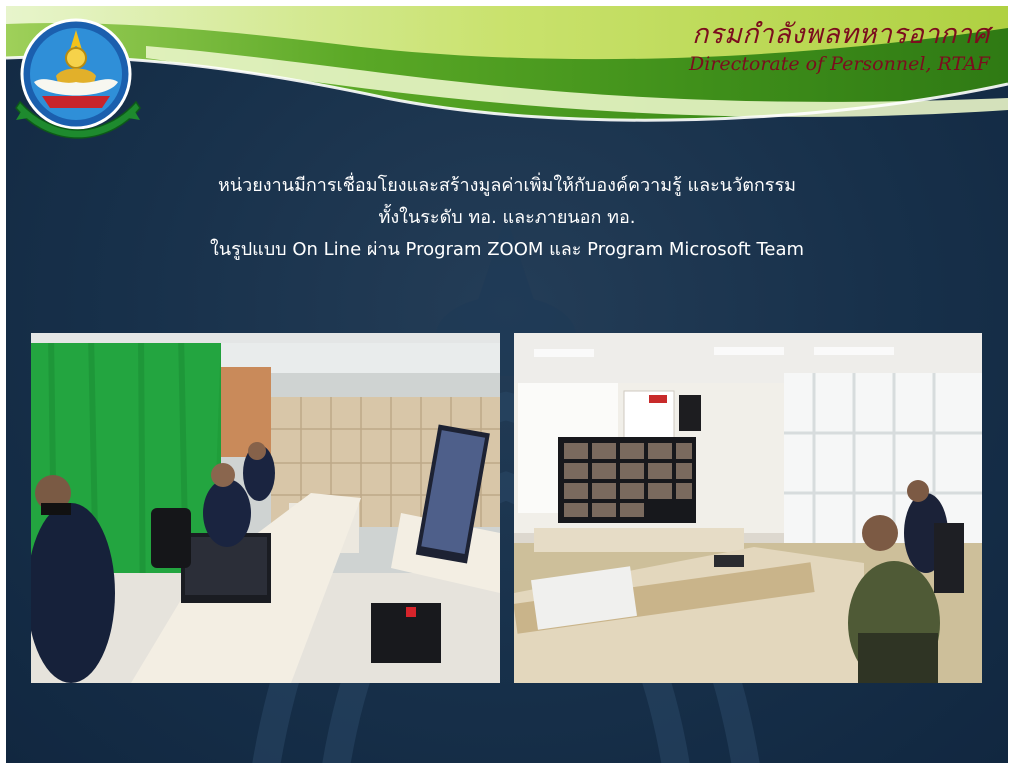 This screenshot has height=769, width=1014. I want to click on rtaf-personnel-emblem-icon, so click(78, 78).